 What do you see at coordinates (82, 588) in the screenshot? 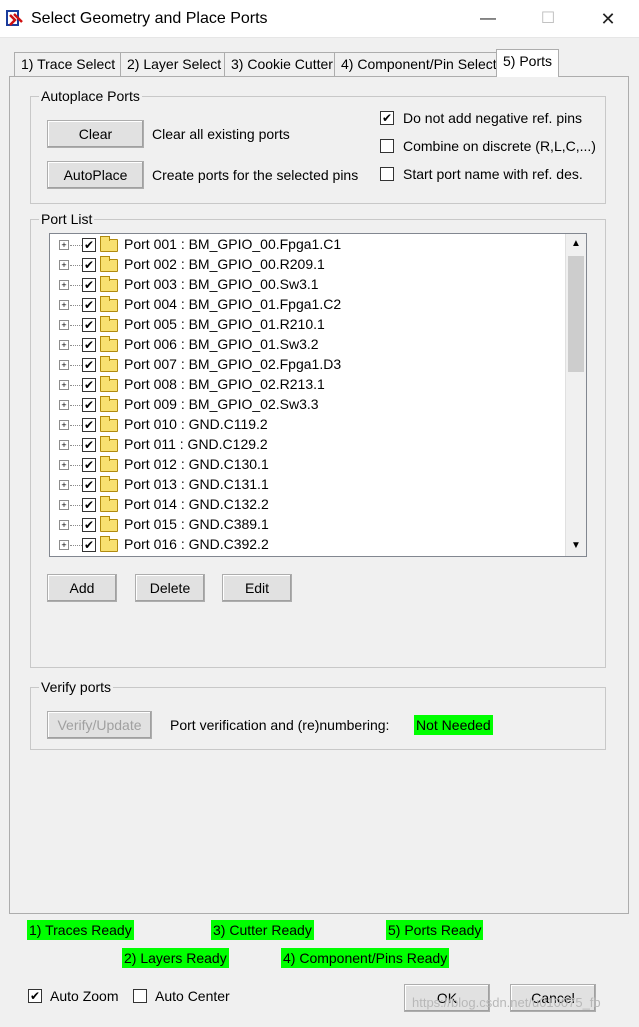
I see `add-port-button: Add` at bounding box center [82, 588].